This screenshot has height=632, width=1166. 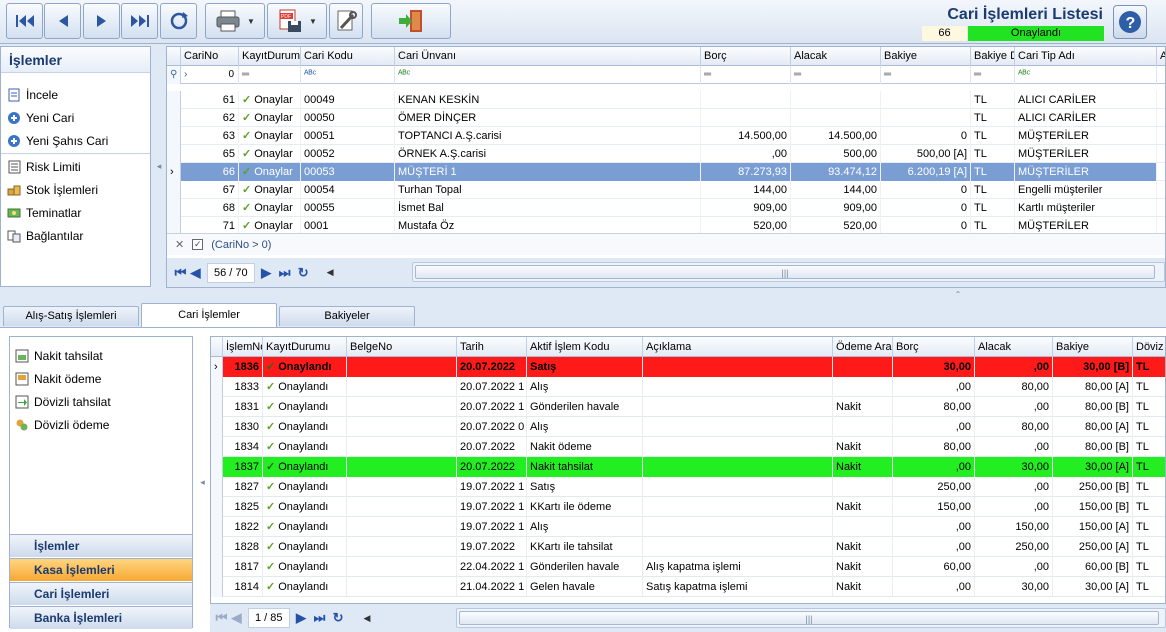 I want to click on action-new-account: Yeni Cari, so click(x=40, y=118).